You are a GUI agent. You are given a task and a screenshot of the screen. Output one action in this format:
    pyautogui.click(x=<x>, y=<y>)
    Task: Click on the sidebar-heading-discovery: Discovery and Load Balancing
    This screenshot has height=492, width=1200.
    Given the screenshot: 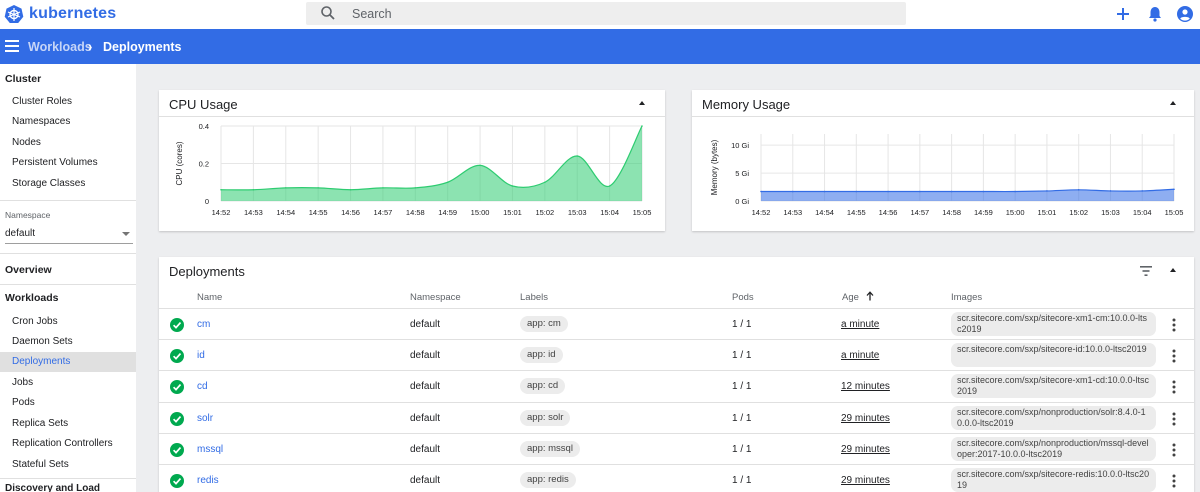 What is the action you would take?
    pyautogui.click(x=70, y=487)
    